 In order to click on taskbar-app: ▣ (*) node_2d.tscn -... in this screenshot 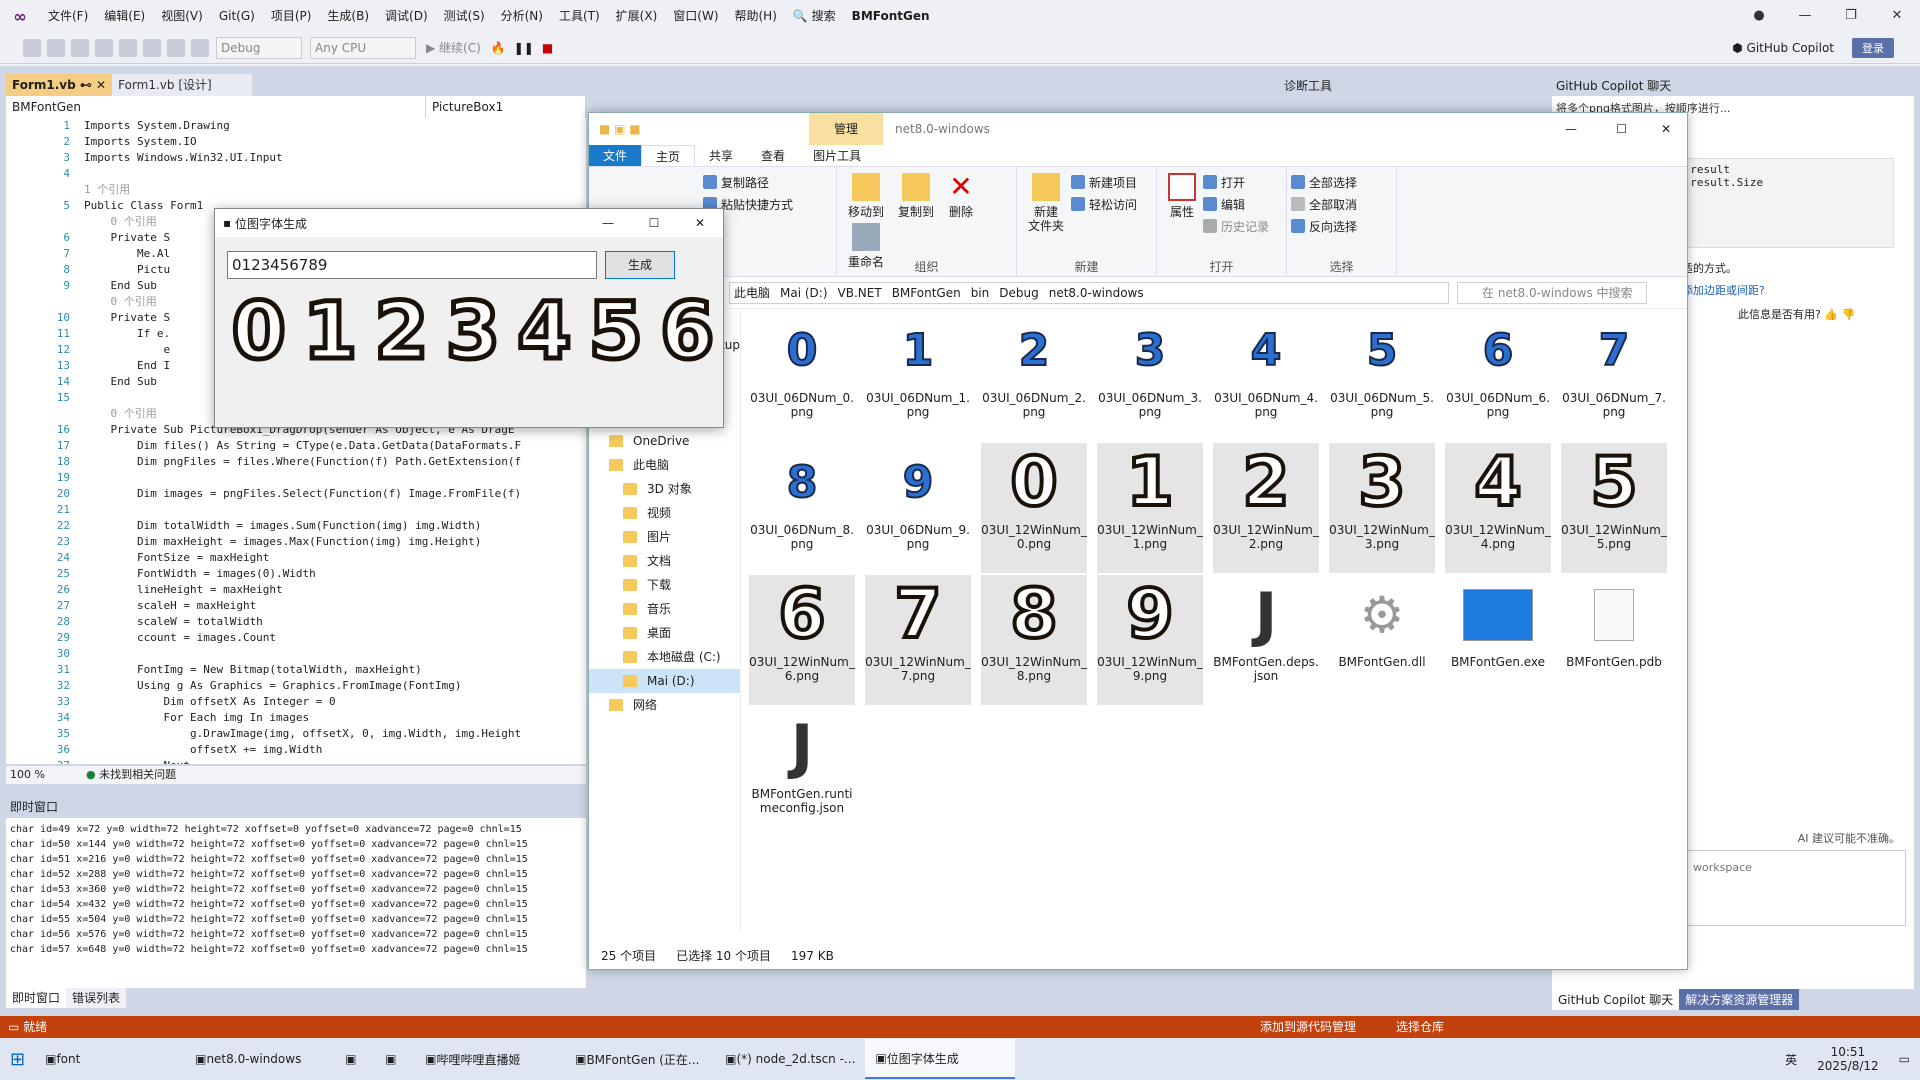, I will do `click(790, 1059)`.